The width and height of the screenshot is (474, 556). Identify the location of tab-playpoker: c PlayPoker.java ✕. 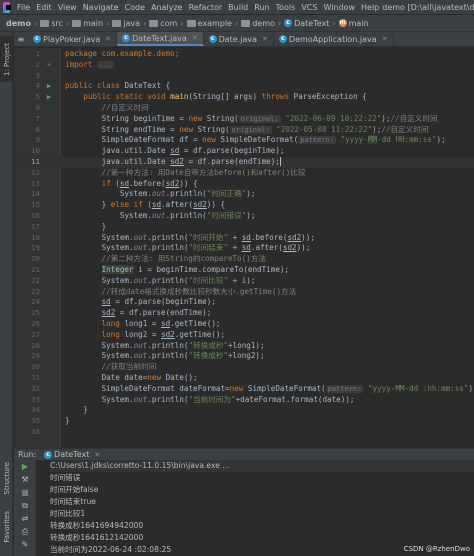
(73, 39).